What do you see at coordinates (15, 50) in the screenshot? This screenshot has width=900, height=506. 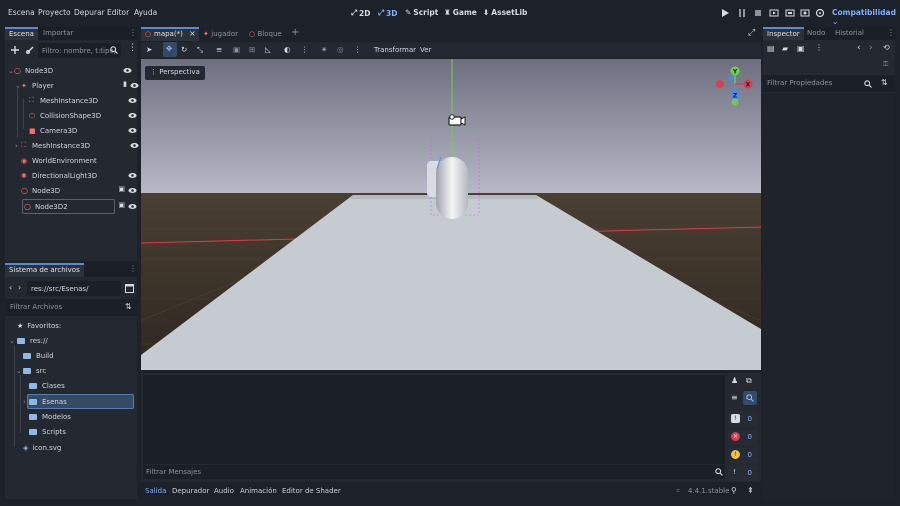 I see `add-node-icon` at bounding box center [15, 50].